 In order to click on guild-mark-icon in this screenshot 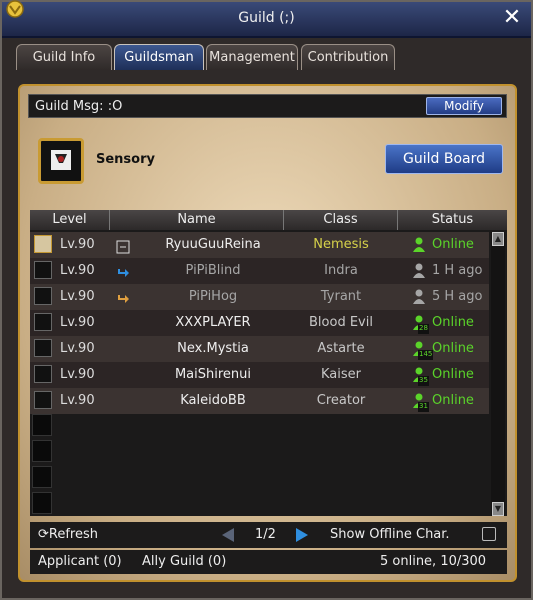, I will do `click(61, 161)`.